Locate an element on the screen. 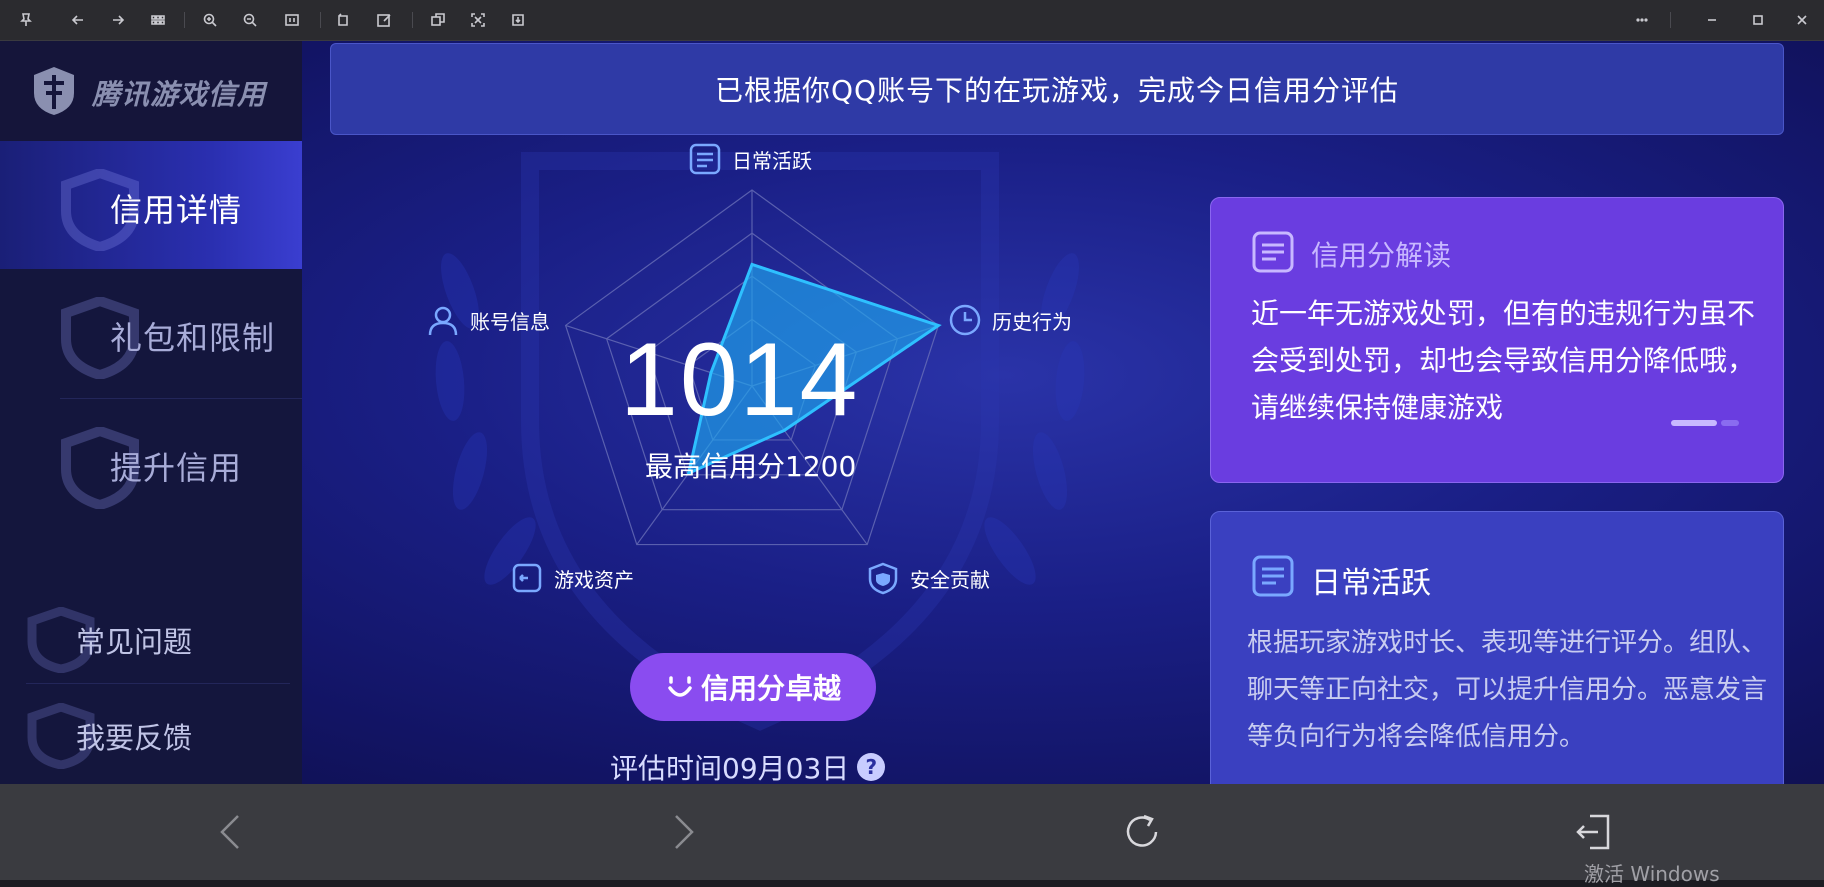  brand-header: 腾讯游戏信用 is located at coordinates (151, 91).